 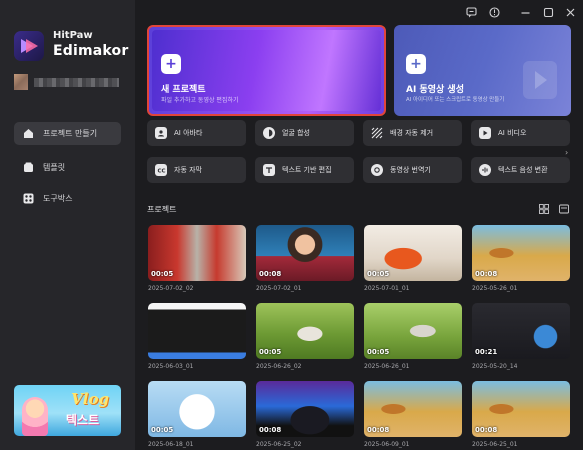 I want to click on ai-video-subtitle: AI 아이디어 또는 스크립트로 동영상 만들기, so click(x=455, y=100).